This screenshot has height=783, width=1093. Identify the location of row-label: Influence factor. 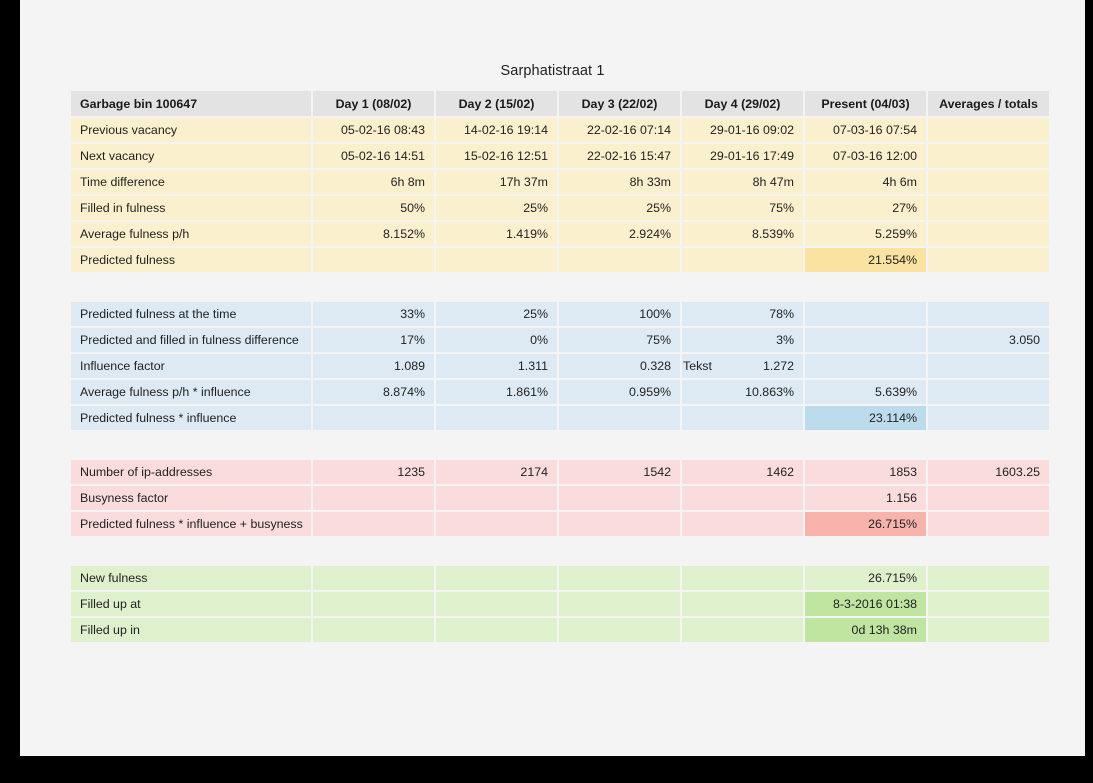
(191, 366).